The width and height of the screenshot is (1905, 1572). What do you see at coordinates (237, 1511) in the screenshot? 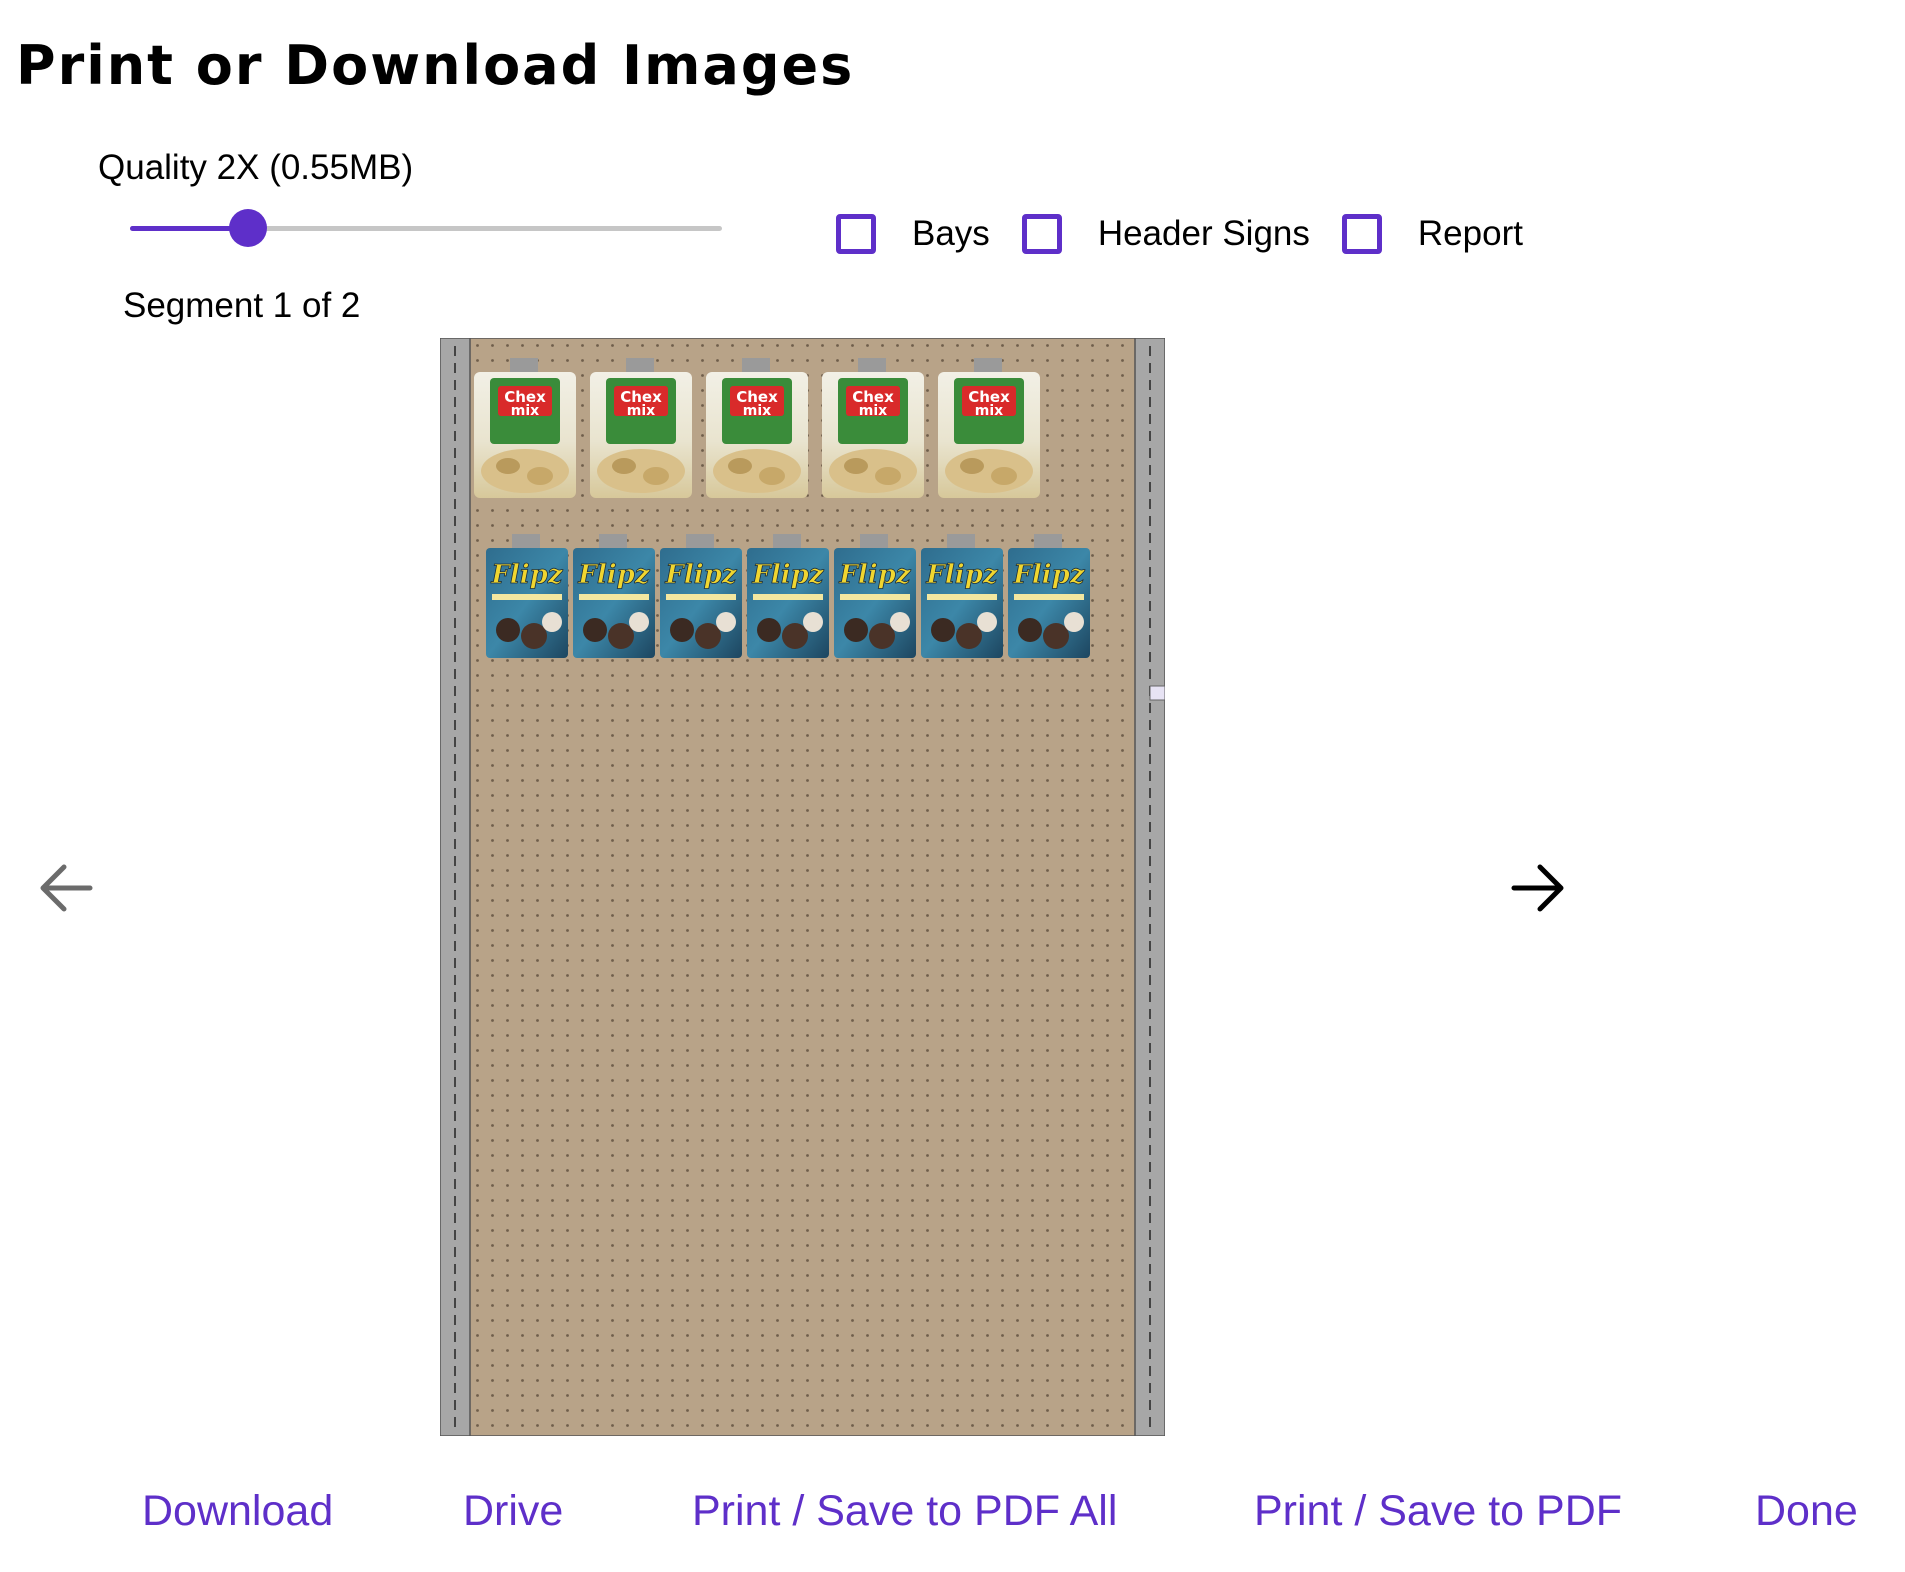
I see `download-button: Download` at bounding box center [237, 1511].